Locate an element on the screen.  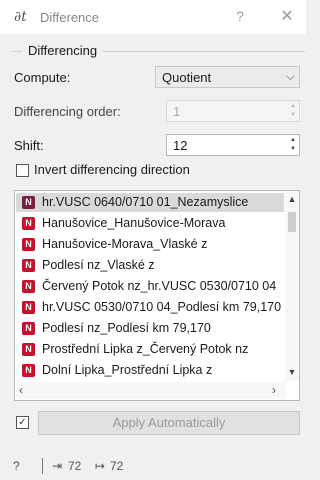
differencing-order-value: 1 is located at coordinates (177, 111).